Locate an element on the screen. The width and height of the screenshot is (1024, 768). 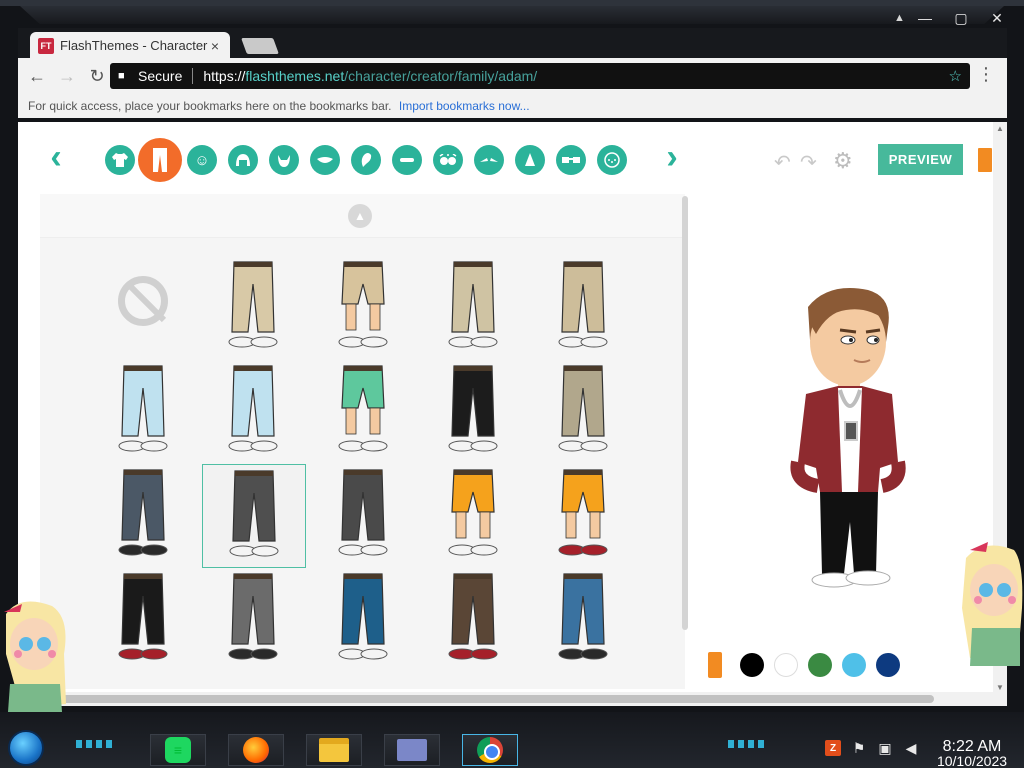
nose-category-icon is located at coordinates (530, 160).